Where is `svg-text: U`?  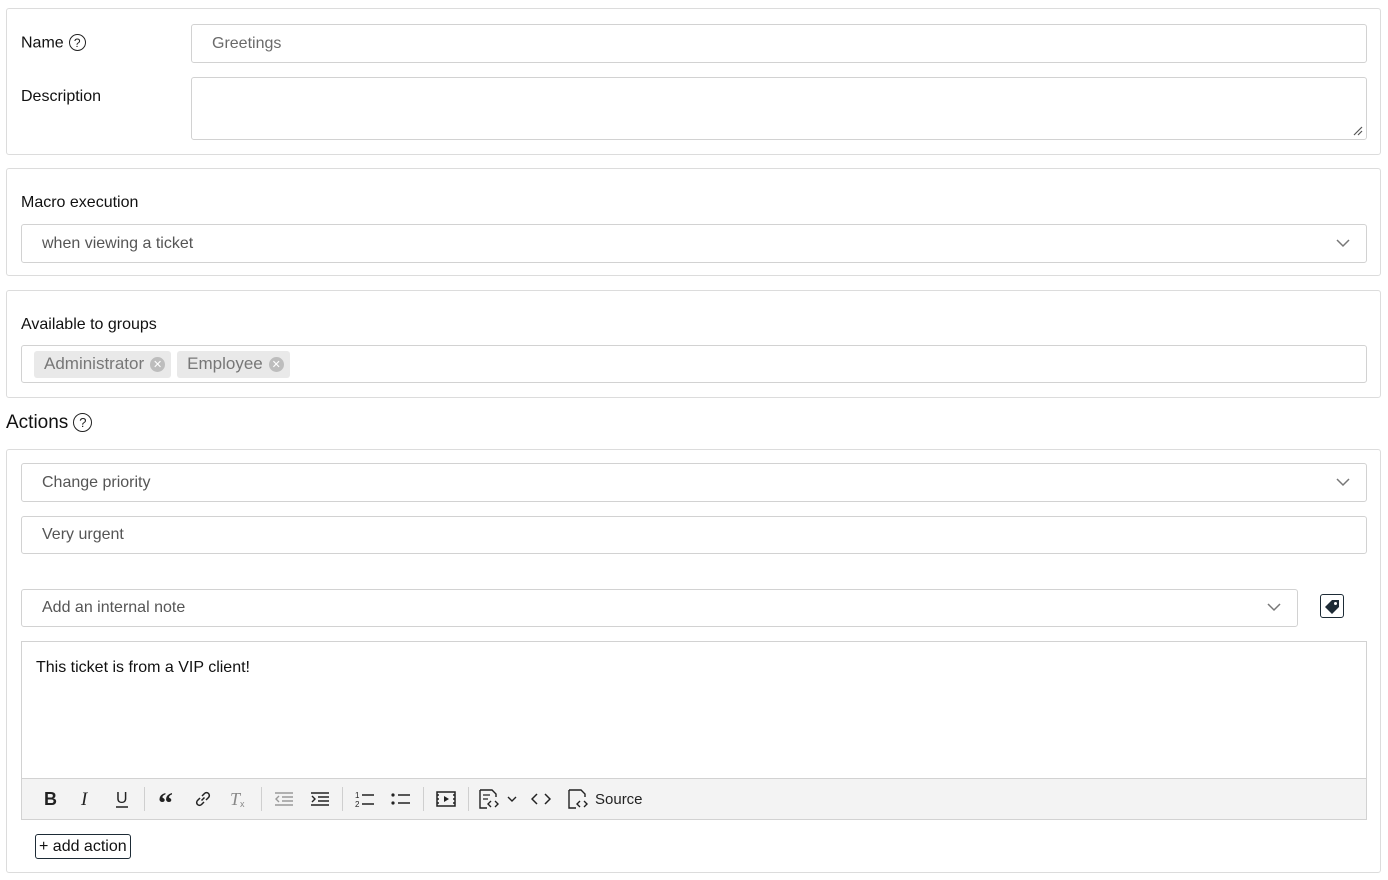
svg-text: U is located at coordinates (122, 798).